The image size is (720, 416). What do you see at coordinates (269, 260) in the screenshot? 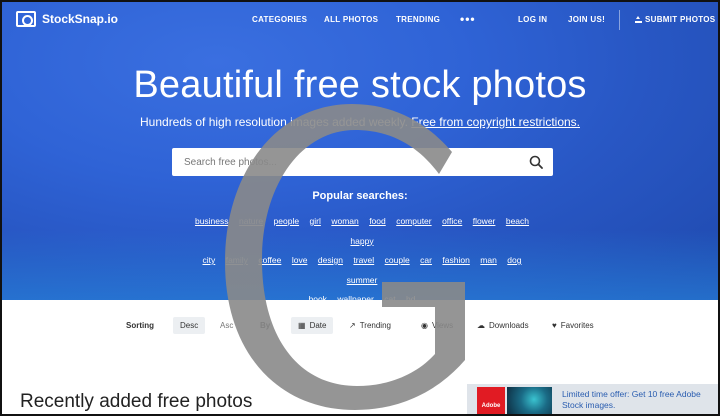
I see `tag-link: coffee` at bounding box center [269, 260].